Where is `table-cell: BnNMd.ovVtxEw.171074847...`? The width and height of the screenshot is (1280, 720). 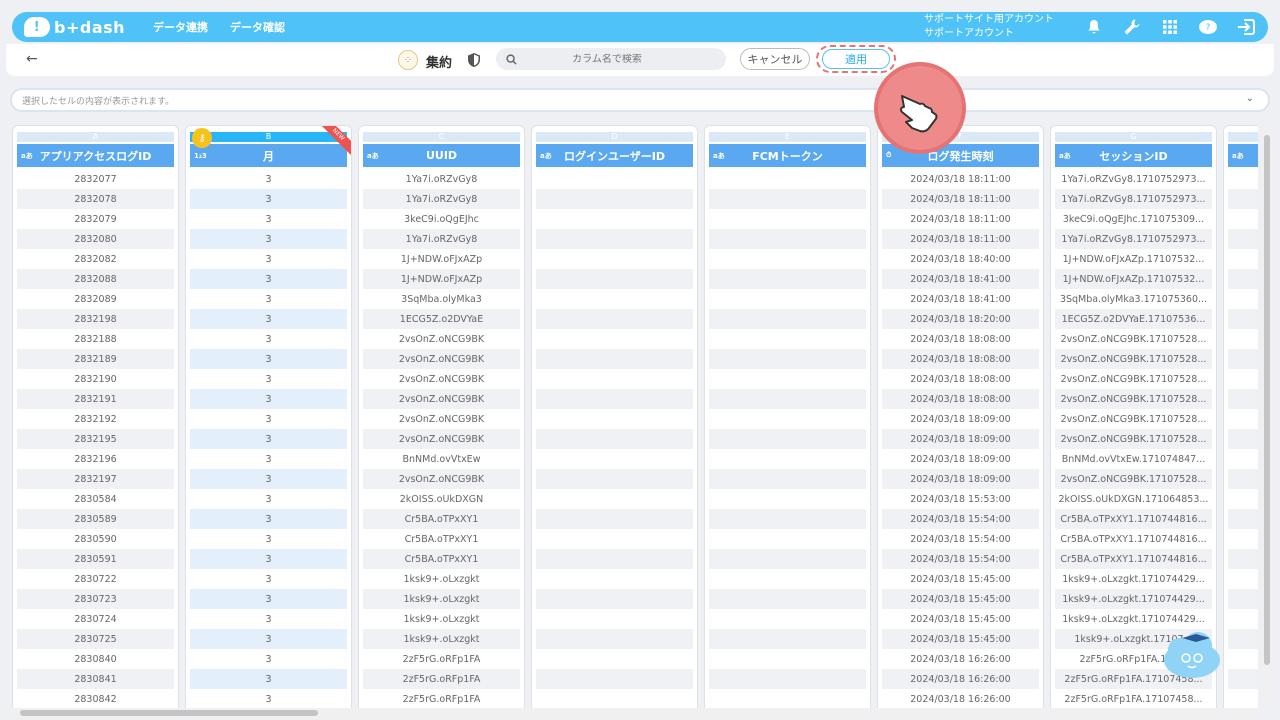 table-cell: BnNMd.ovVtxEw.171074847... is located at coordinates (1133, 459).